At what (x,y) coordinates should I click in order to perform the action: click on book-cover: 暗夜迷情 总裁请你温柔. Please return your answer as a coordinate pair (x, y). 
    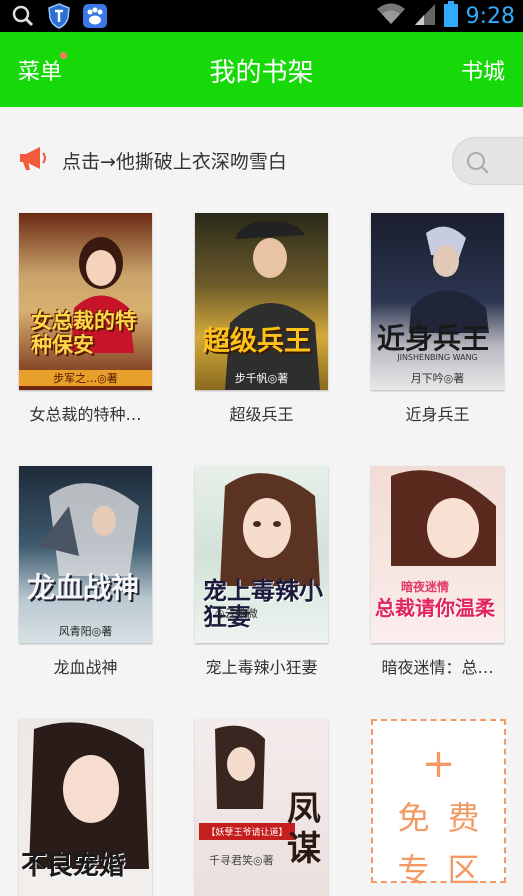
    Looking at the image, I should click on (437, 554).